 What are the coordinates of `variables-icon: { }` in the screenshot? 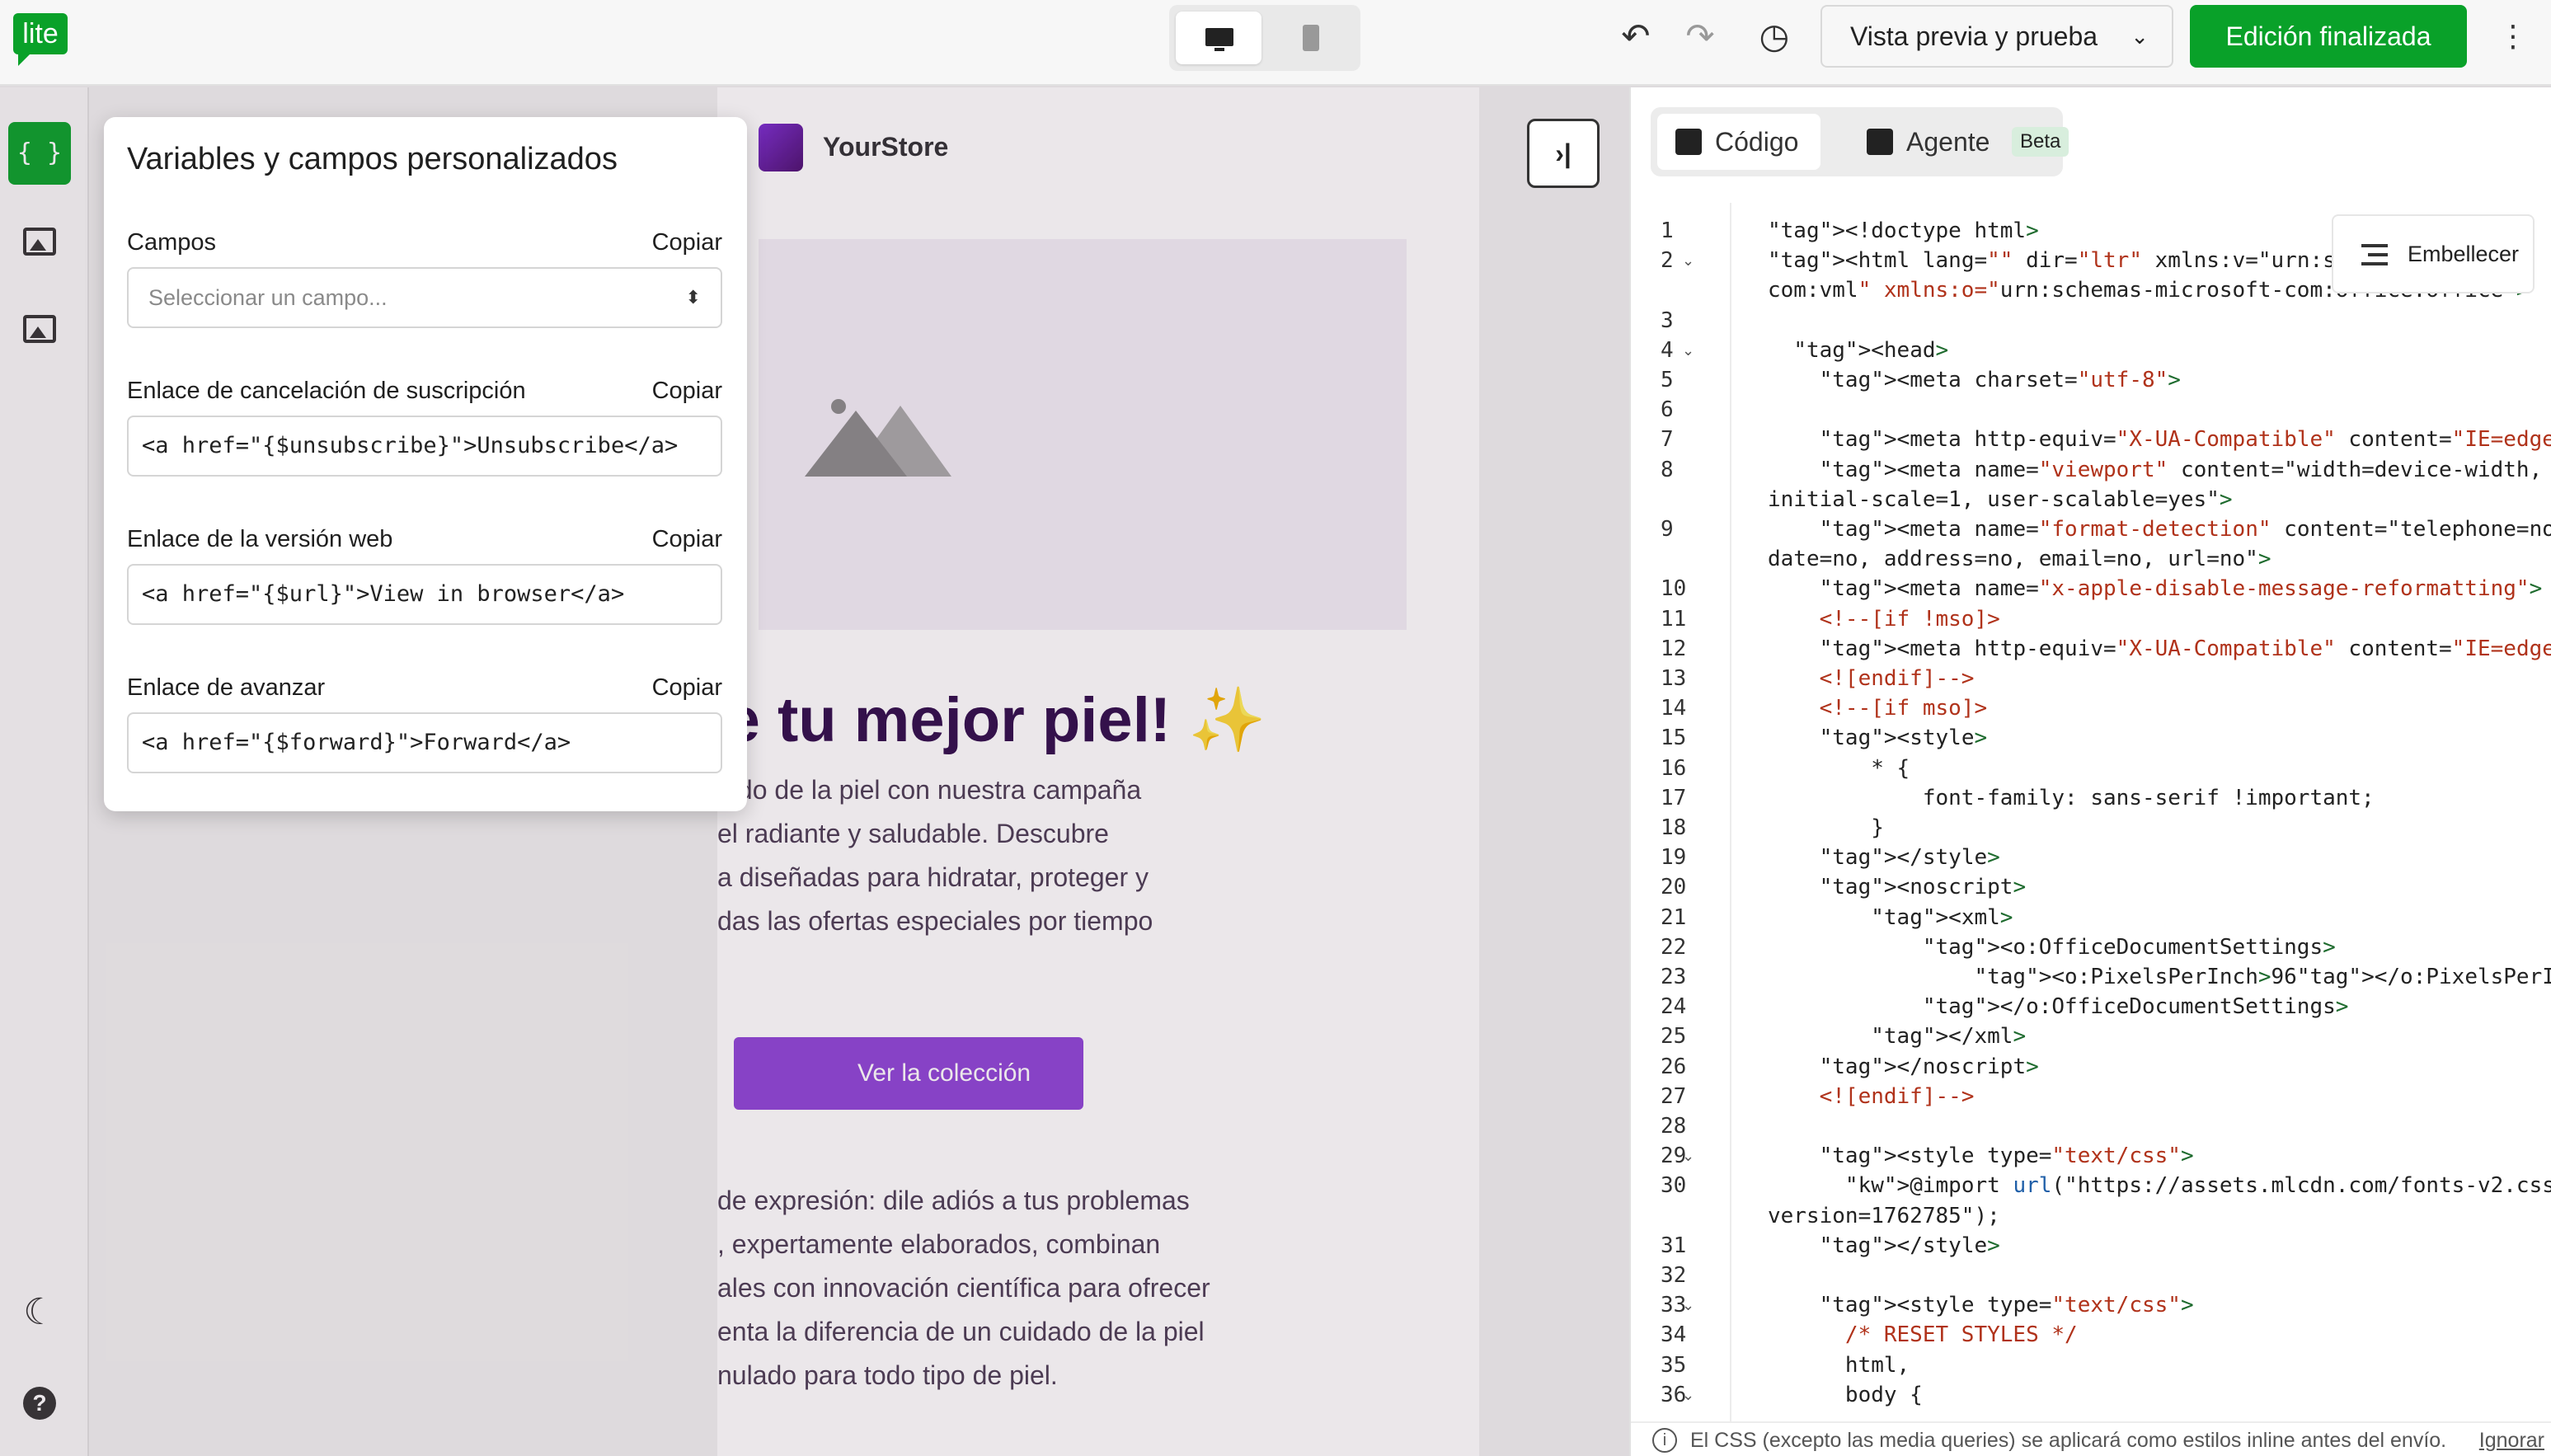 It's located at (39, 153).